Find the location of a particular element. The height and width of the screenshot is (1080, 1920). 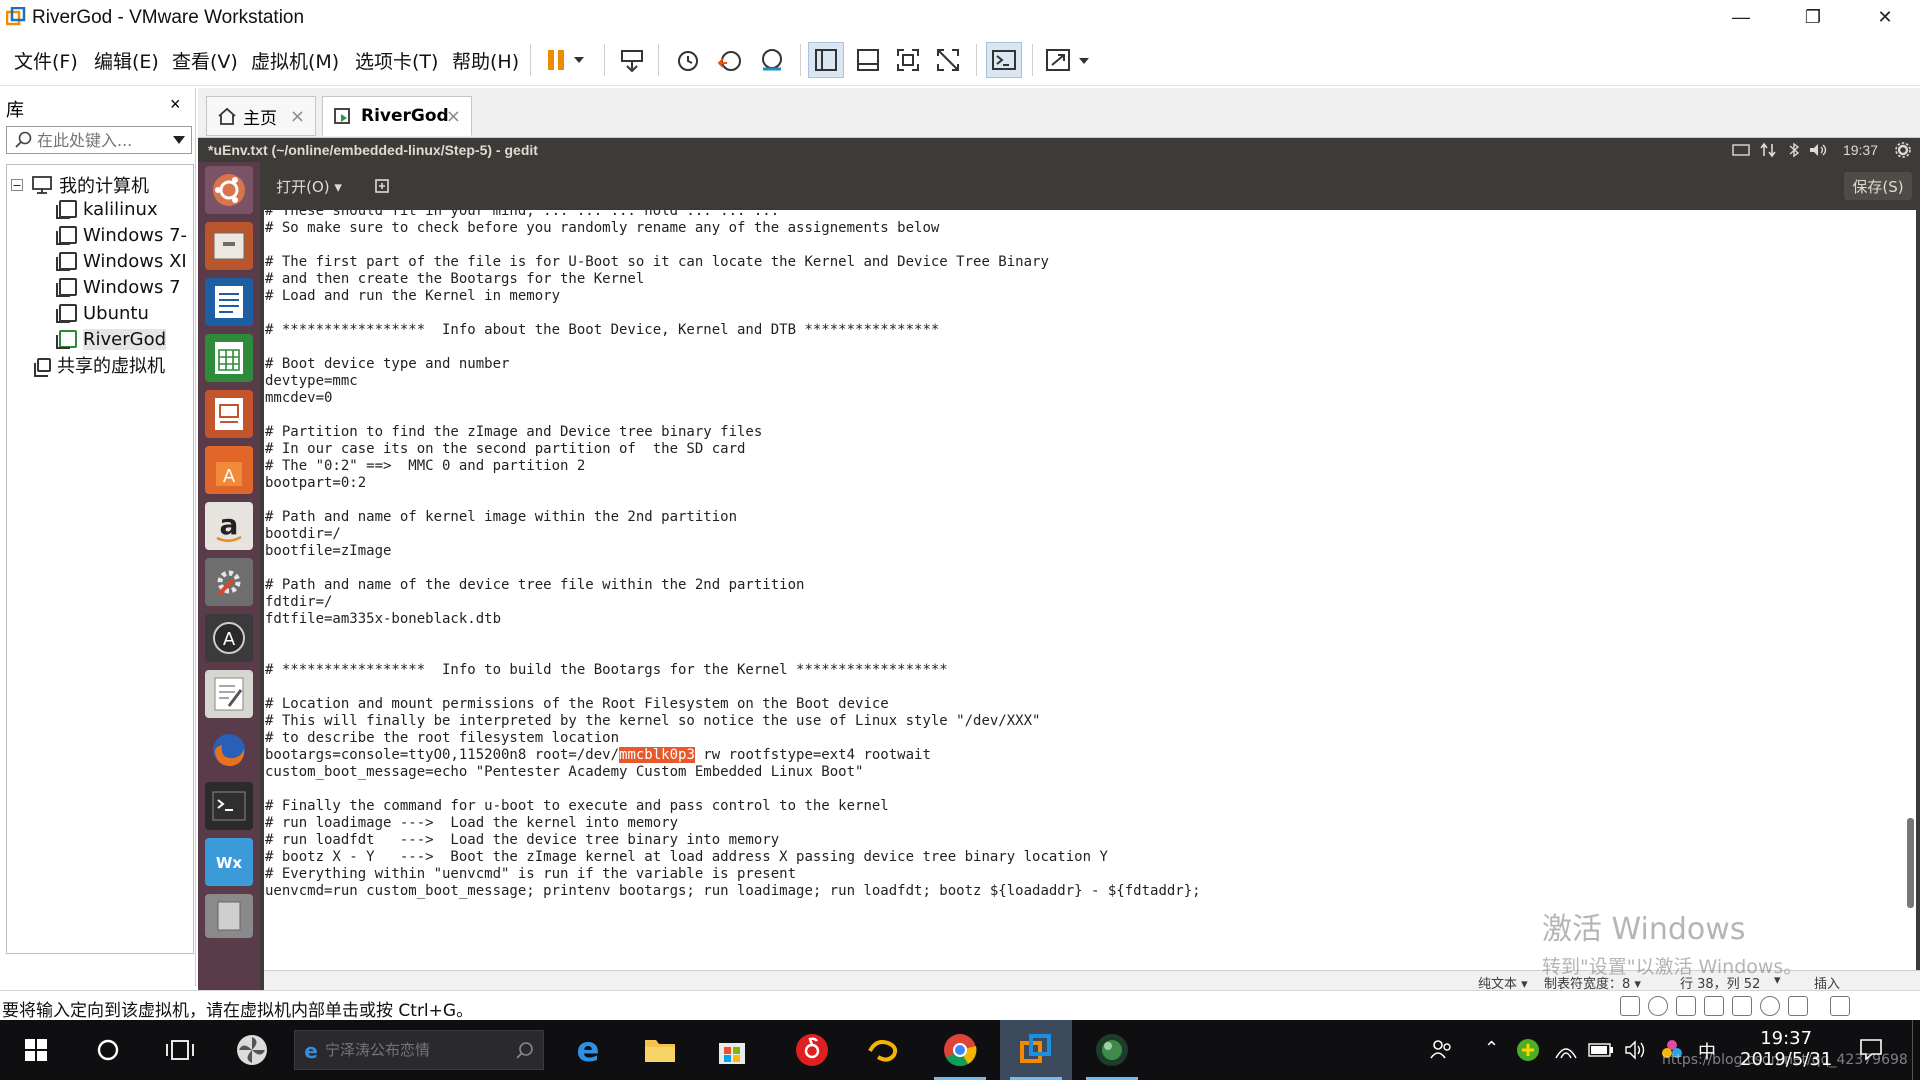

message-log-icon is located at coordinates (1840, 1006).